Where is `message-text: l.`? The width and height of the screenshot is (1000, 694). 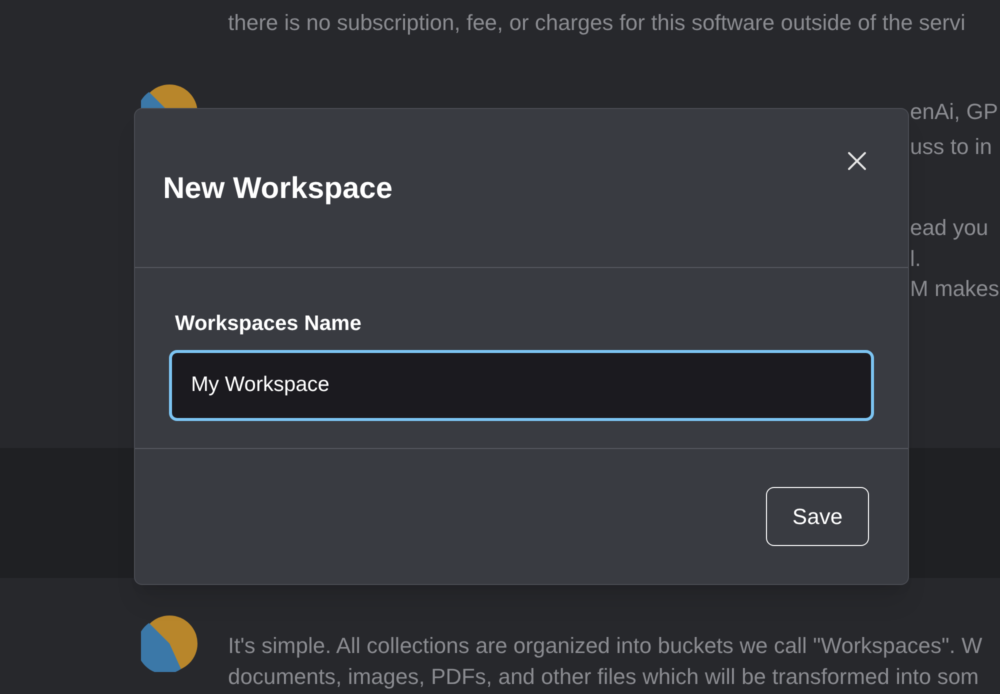 message-text: l. is located at coordinates (915, 259).